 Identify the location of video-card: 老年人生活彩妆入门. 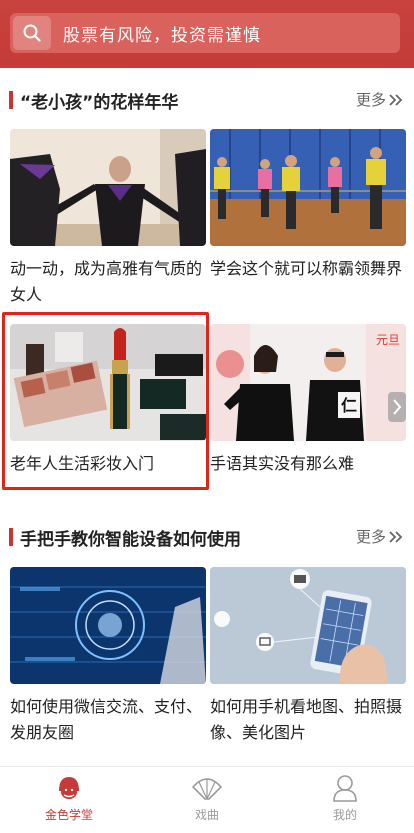
(108, 400).